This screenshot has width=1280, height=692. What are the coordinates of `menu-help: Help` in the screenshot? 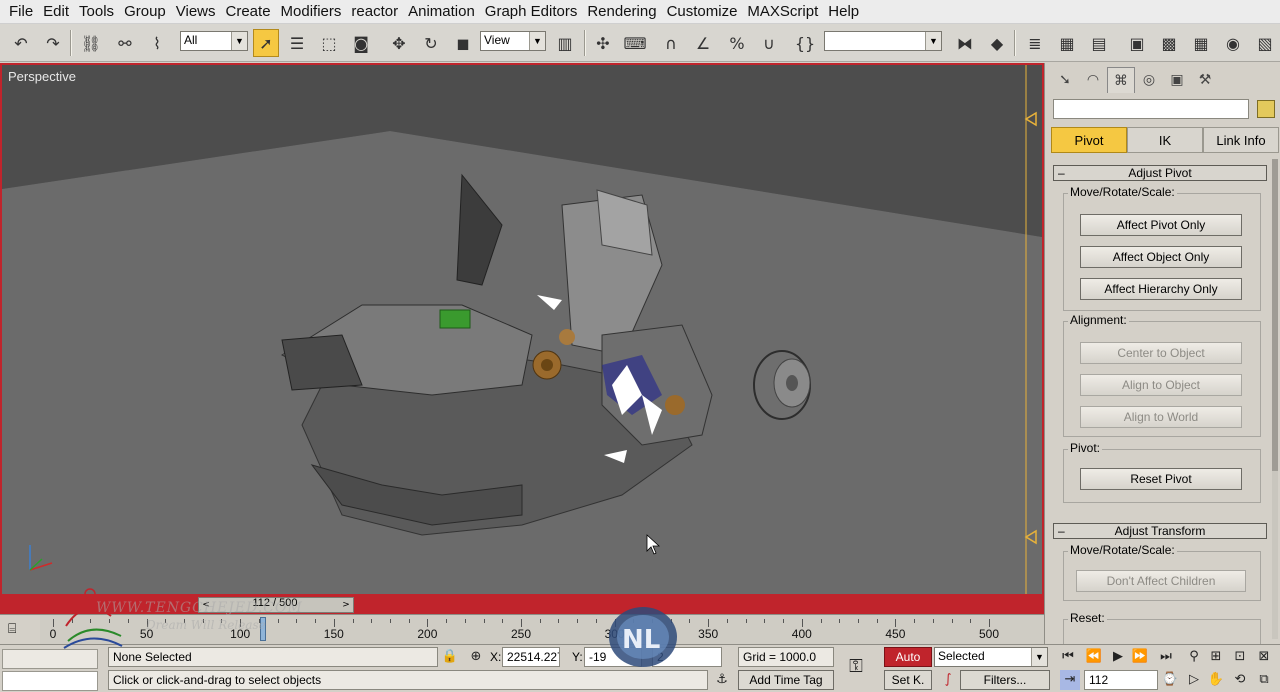 It's located at (843, 11).